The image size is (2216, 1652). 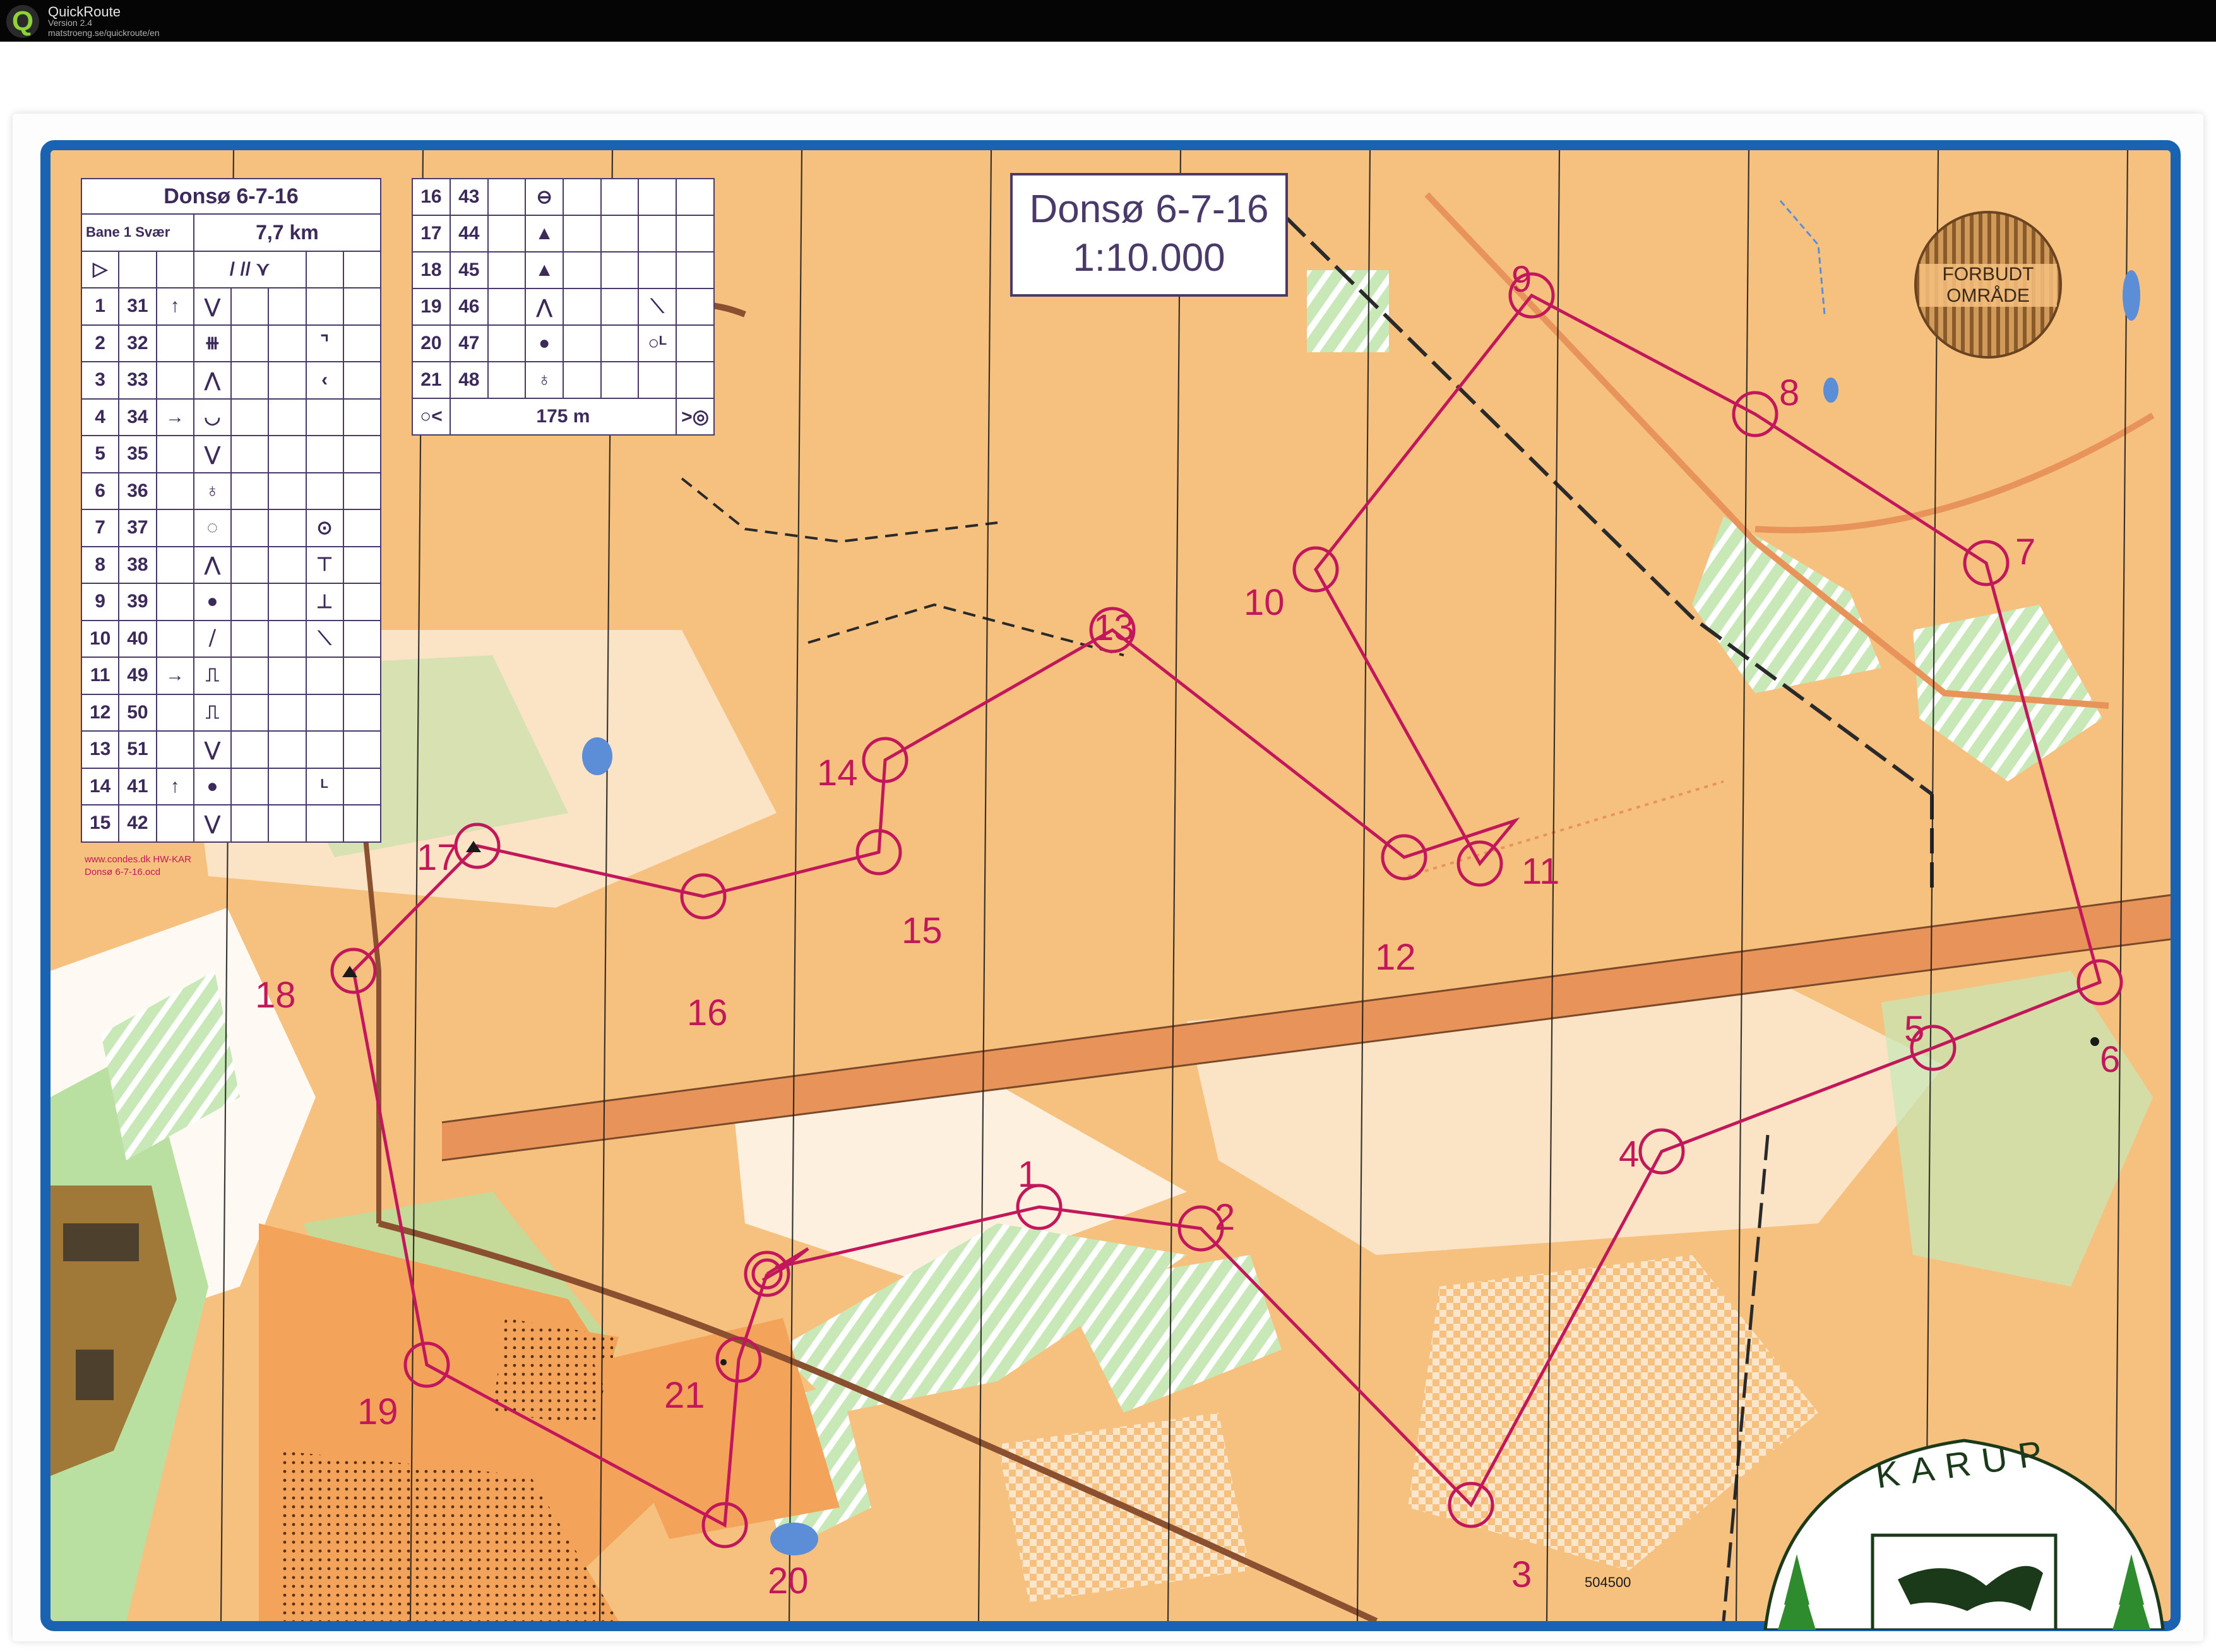 I want to click on feature-icon: ●, so click(x=544, y=343).